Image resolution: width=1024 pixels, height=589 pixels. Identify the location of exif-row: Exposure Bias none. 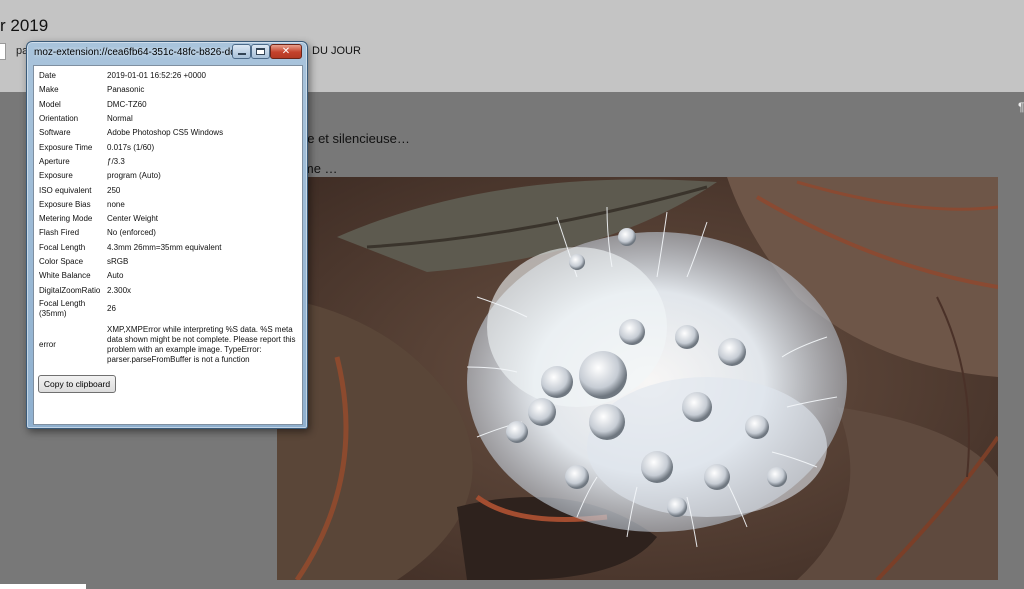
(168, 205).